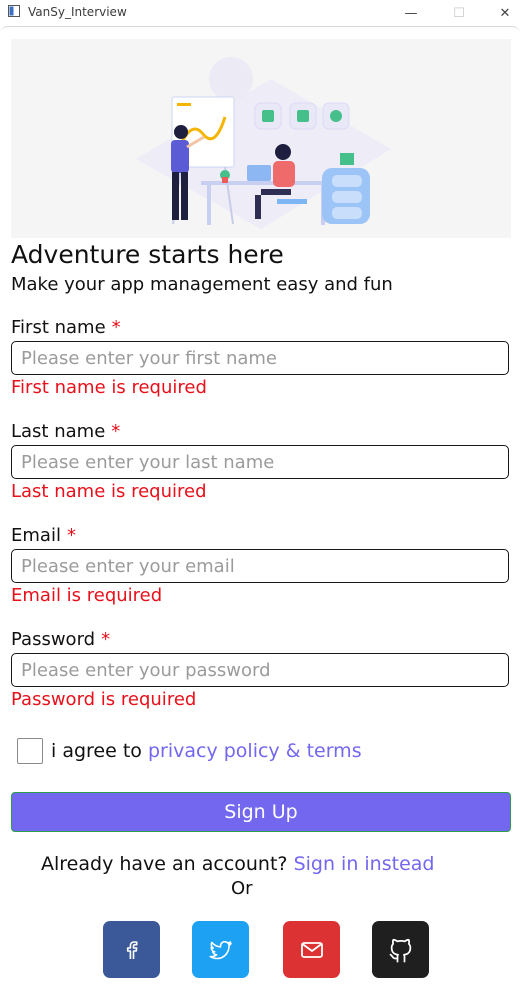 The width and height of the screenshot is (520, 991). I want to click on mail-icon, so click(311, 949).